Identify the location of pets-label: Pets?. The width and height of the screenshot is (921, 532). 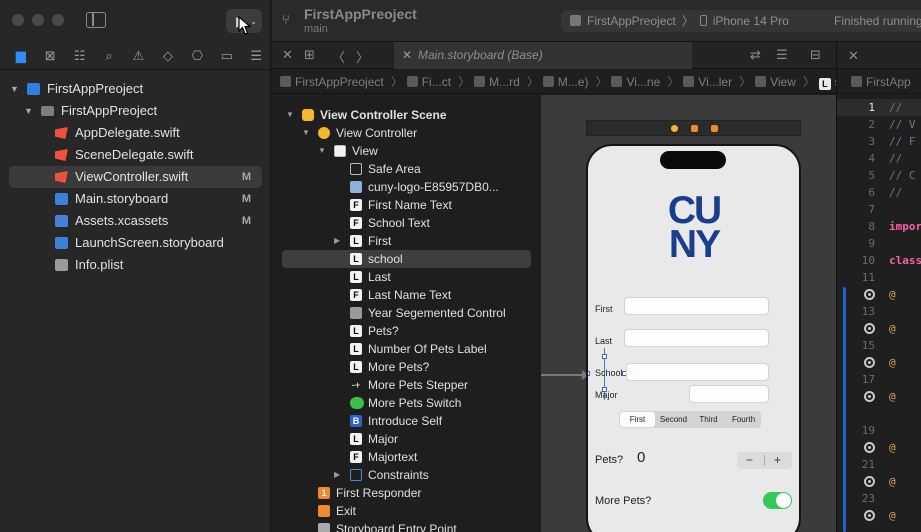
(609, 460).